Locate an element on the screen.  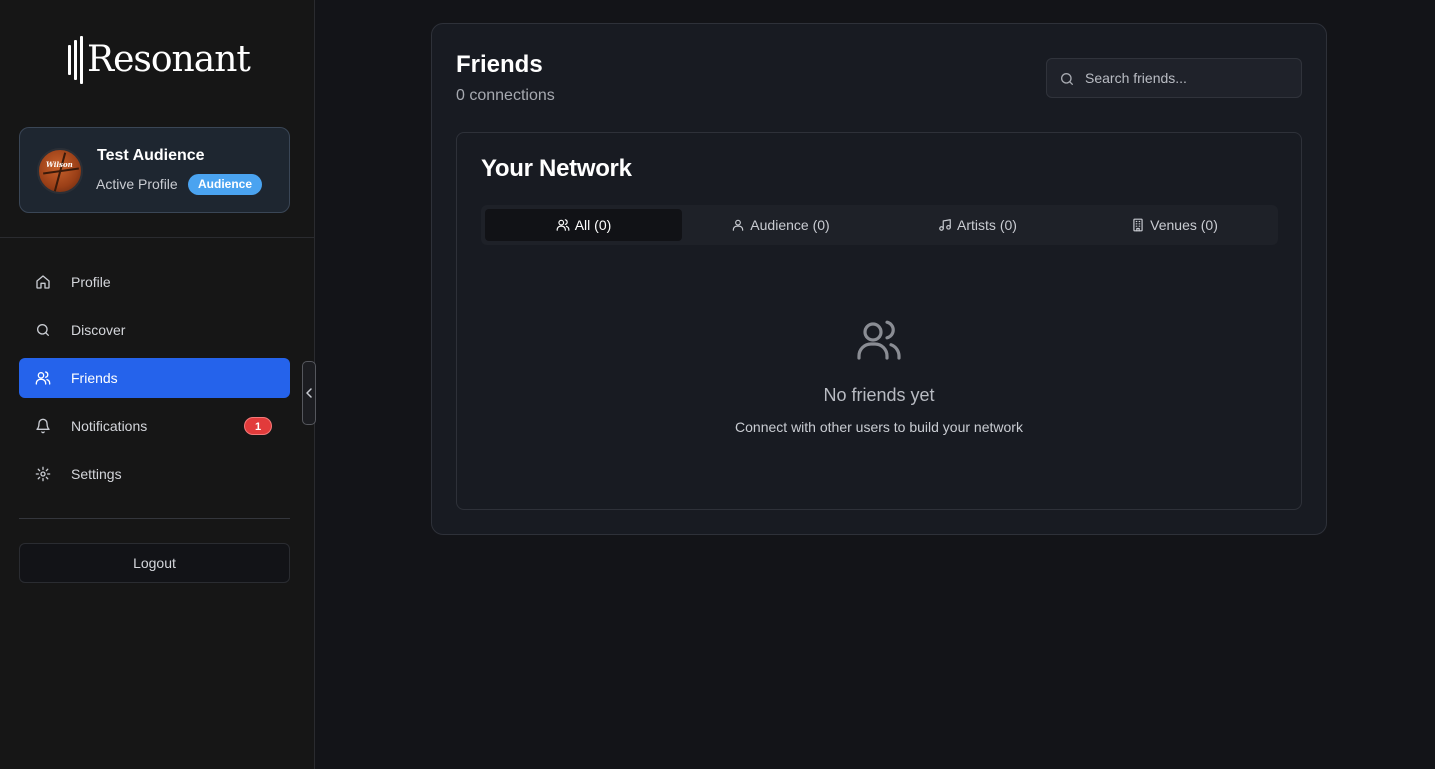
search-input is located at coordinates (1190, 78).